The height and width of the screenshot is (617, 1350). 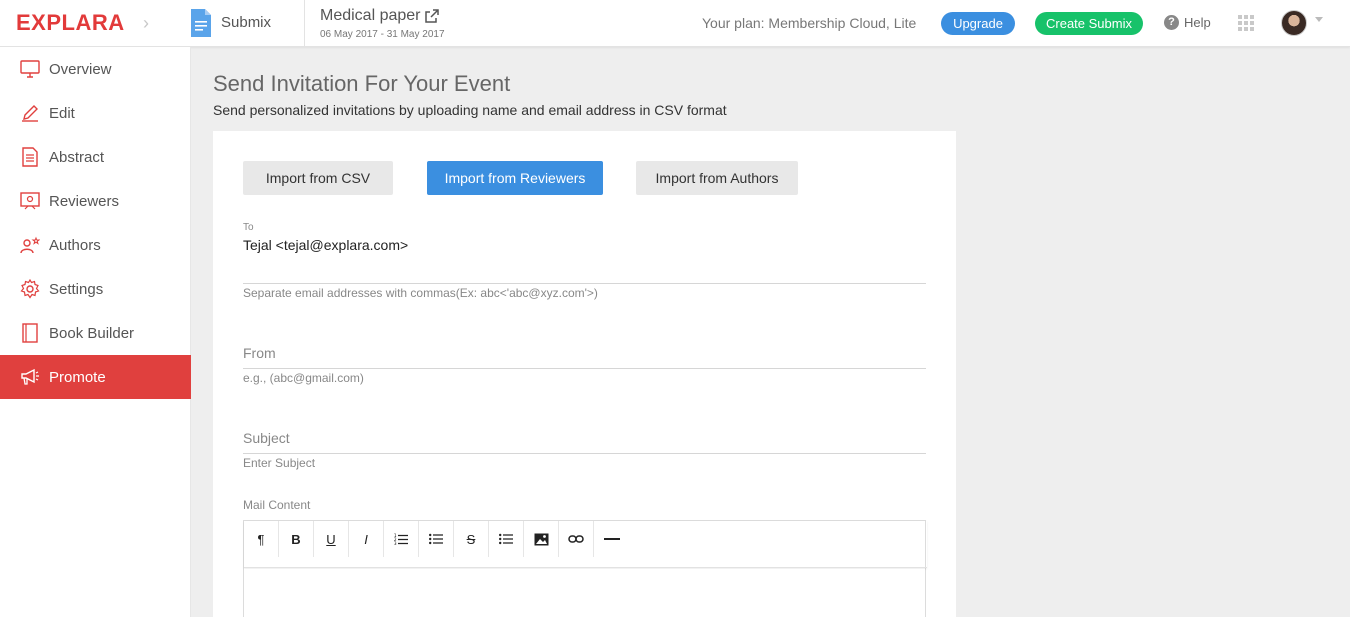 I want to click on sidebar-item-label: Promote, so click(x=77, y=377).